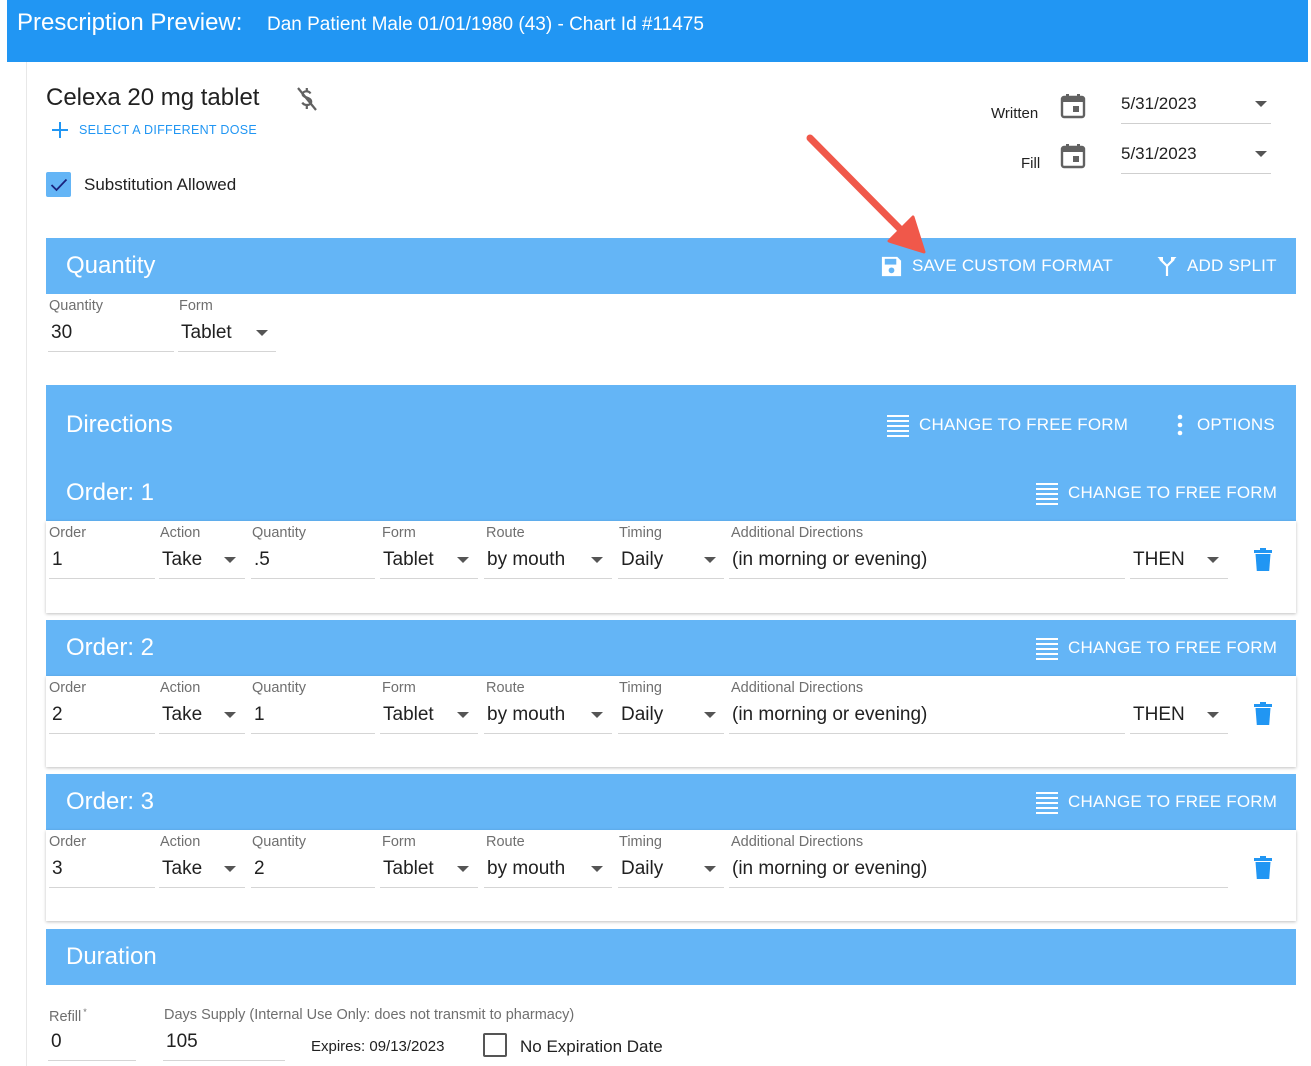  Describe the element at coordinates (505, 688) in the screenshot. I see `route-label: Route` at that location.